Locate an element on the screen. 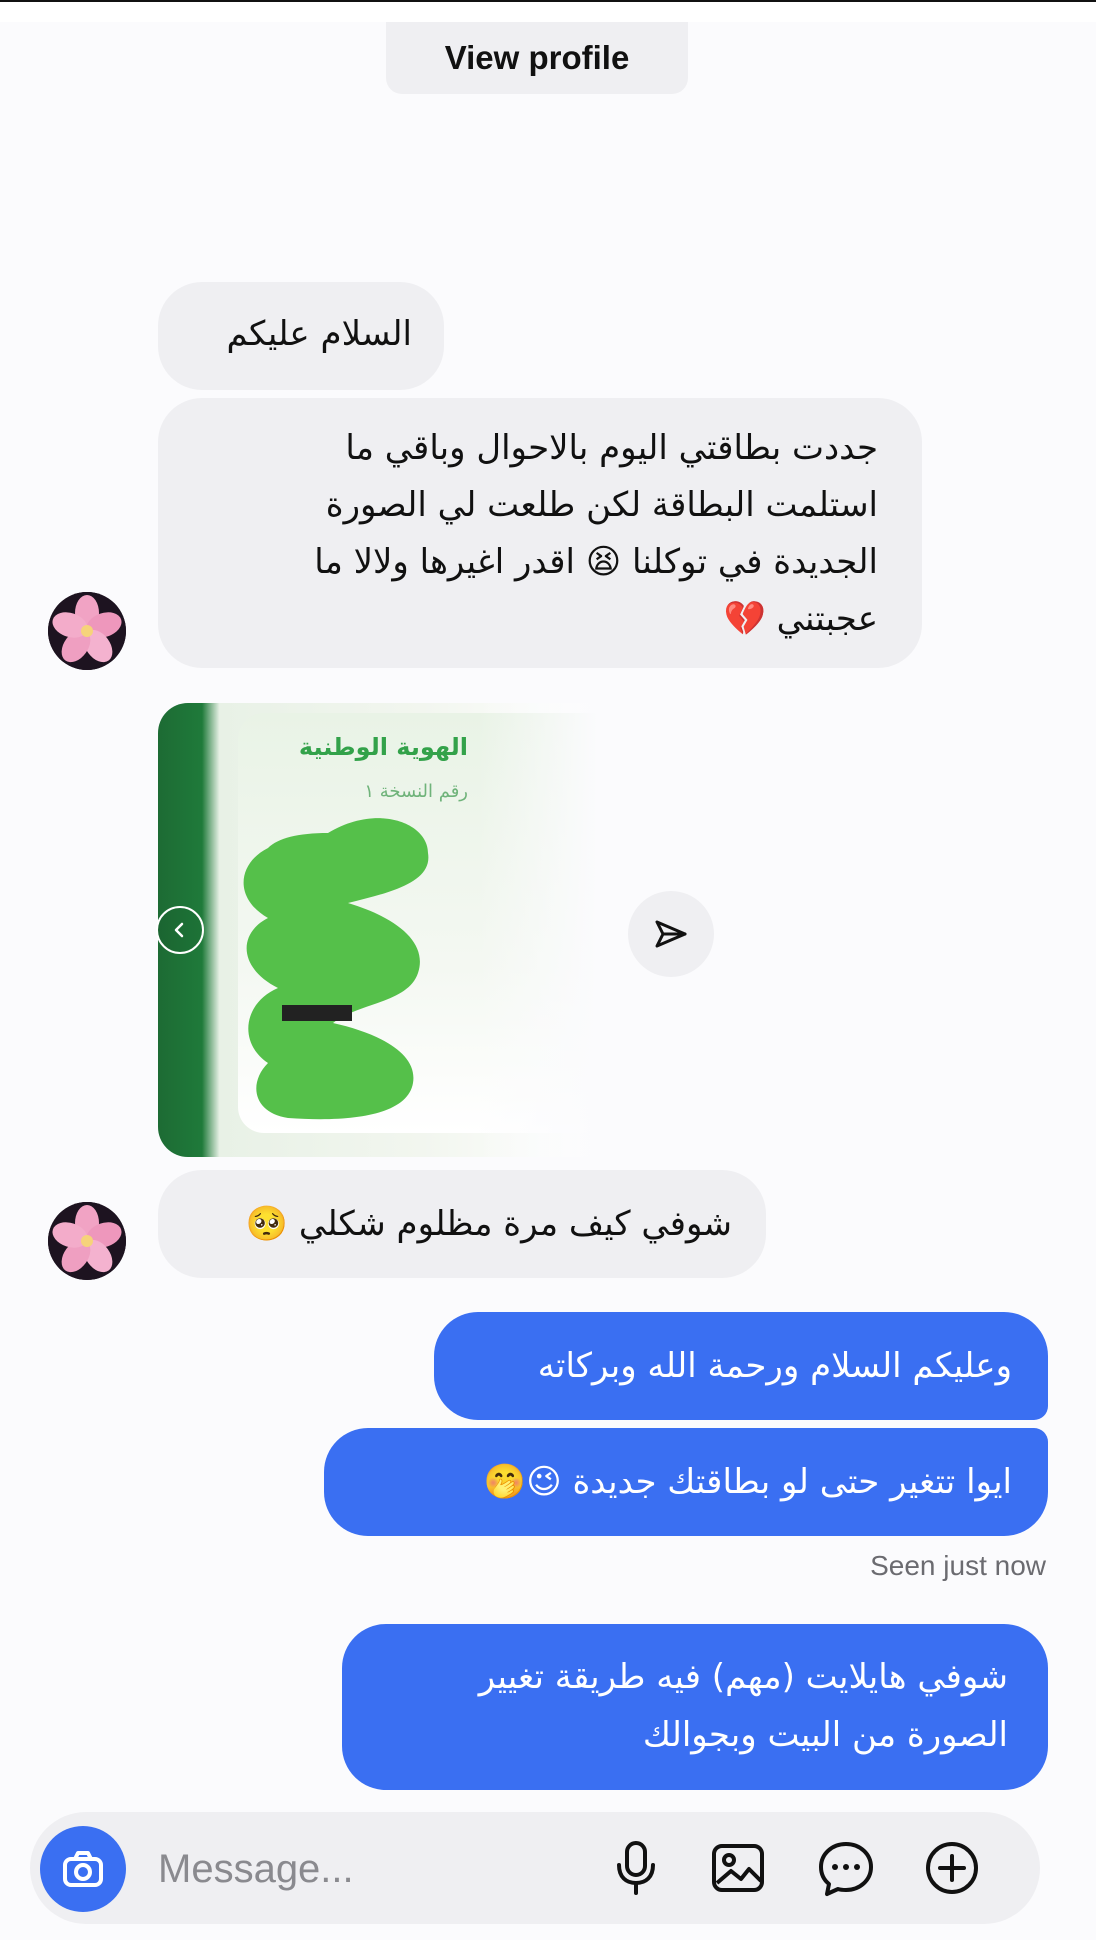 This screenshot has width=1096, height=1940. send-icon is located at coordinates (671, 934).